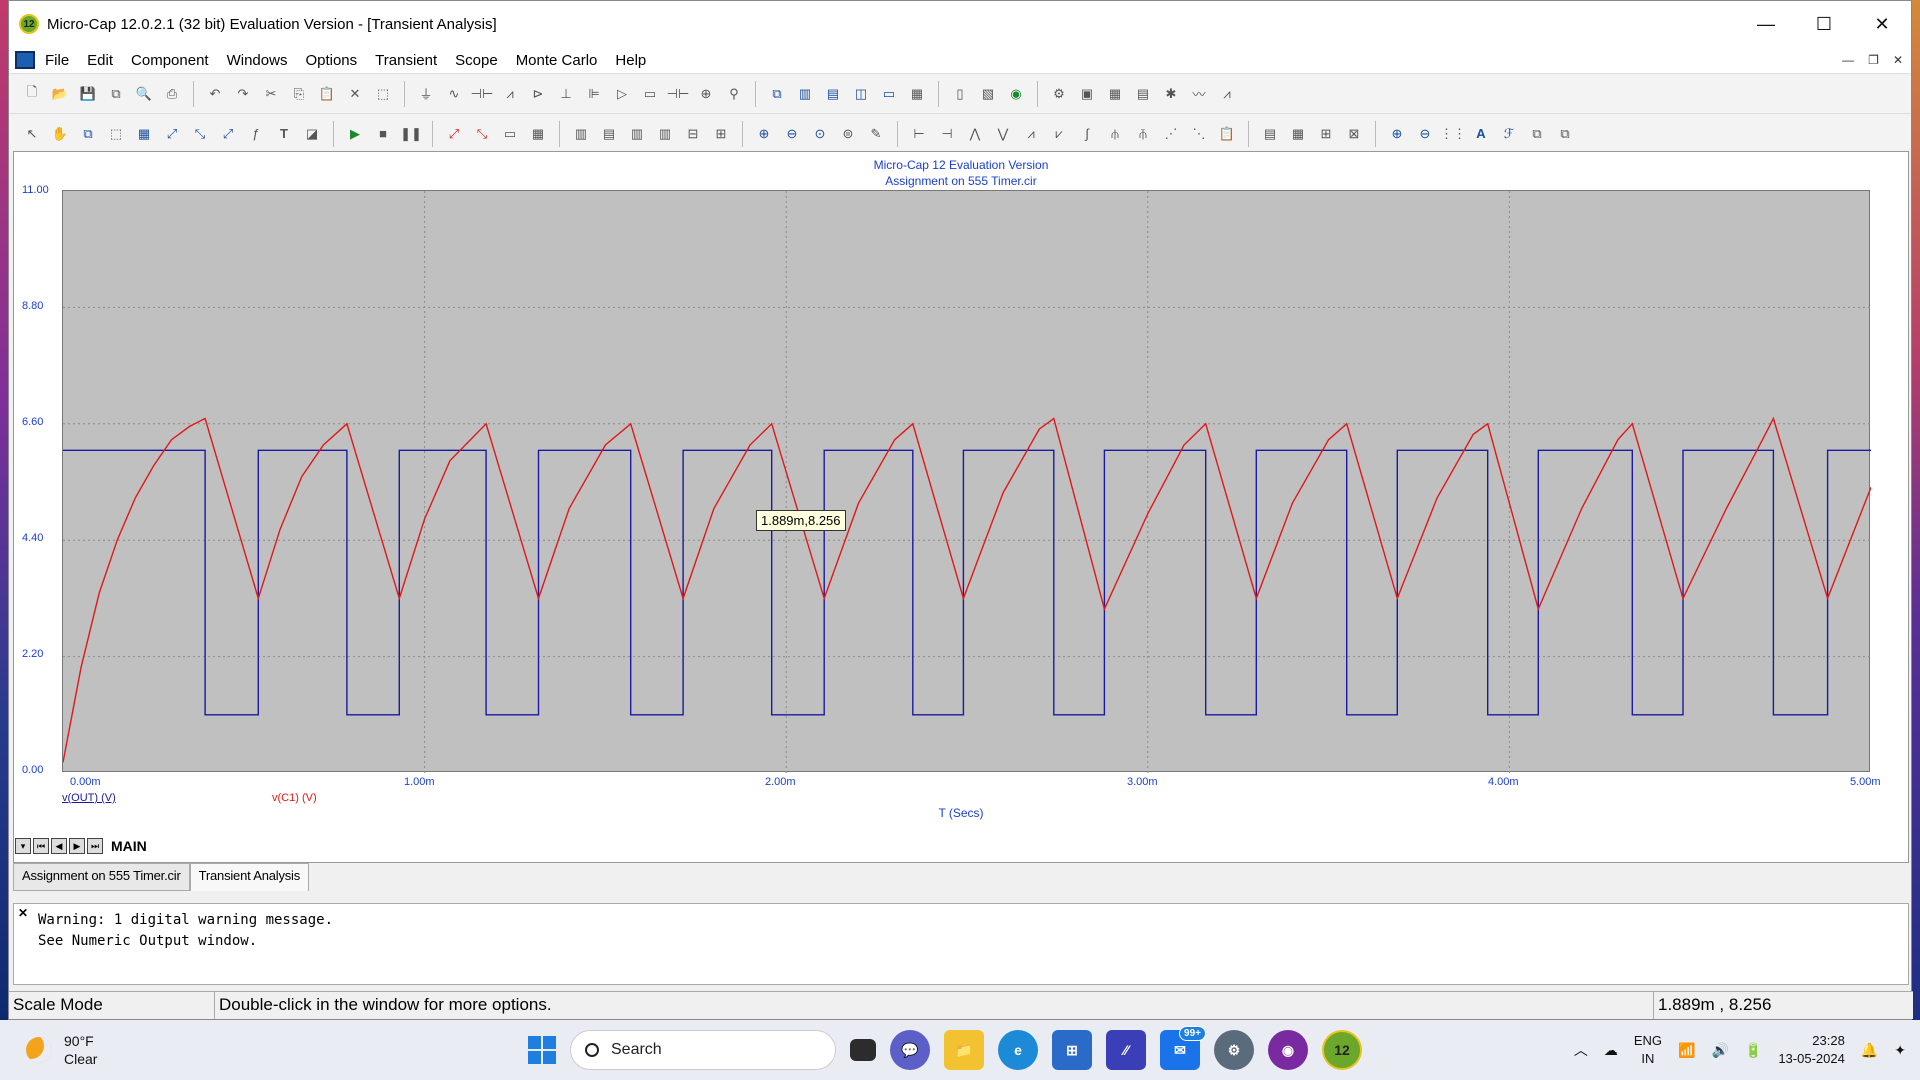 Image resolution: width=1920 pixels, height=1080 pixels. Describe the element at coordinates (706, 94) in the screenshot. I see `source-icon: ⊕` at that location.